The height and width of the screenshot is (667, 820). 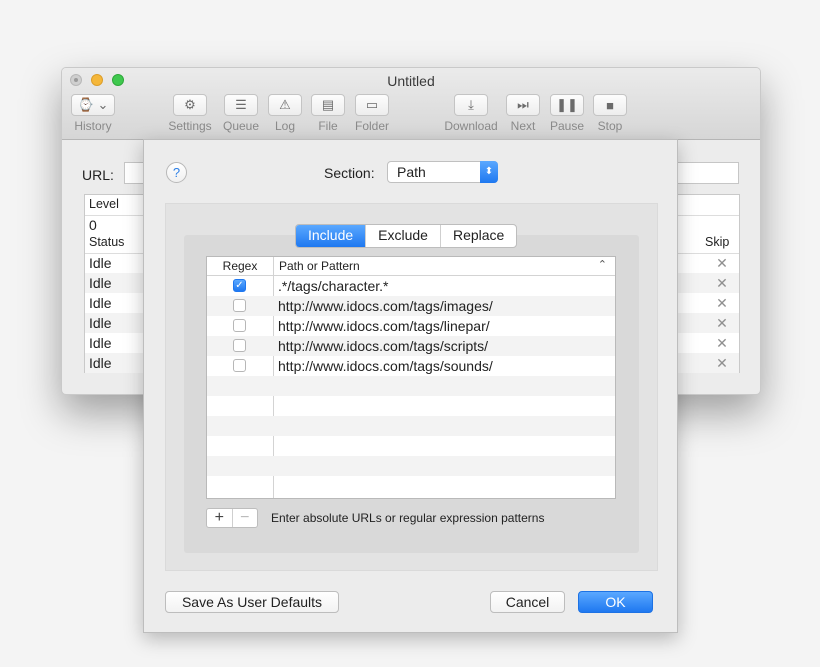 What do you see at coordinates (328, 105) in the screenshot?
I see `file-icon: ▤` at bounding box center [328, 105].